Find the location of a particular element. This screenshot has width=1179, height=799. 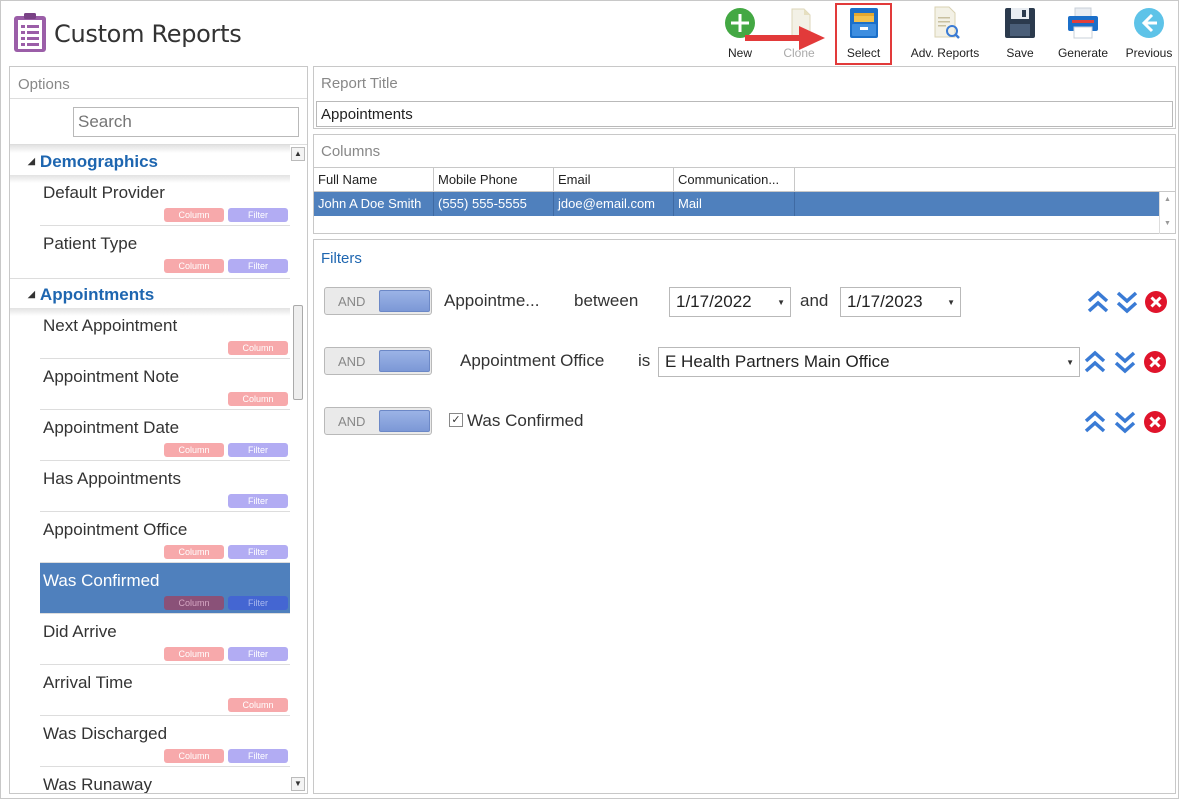

save-button: Save is located at coordinates (1020, 34).